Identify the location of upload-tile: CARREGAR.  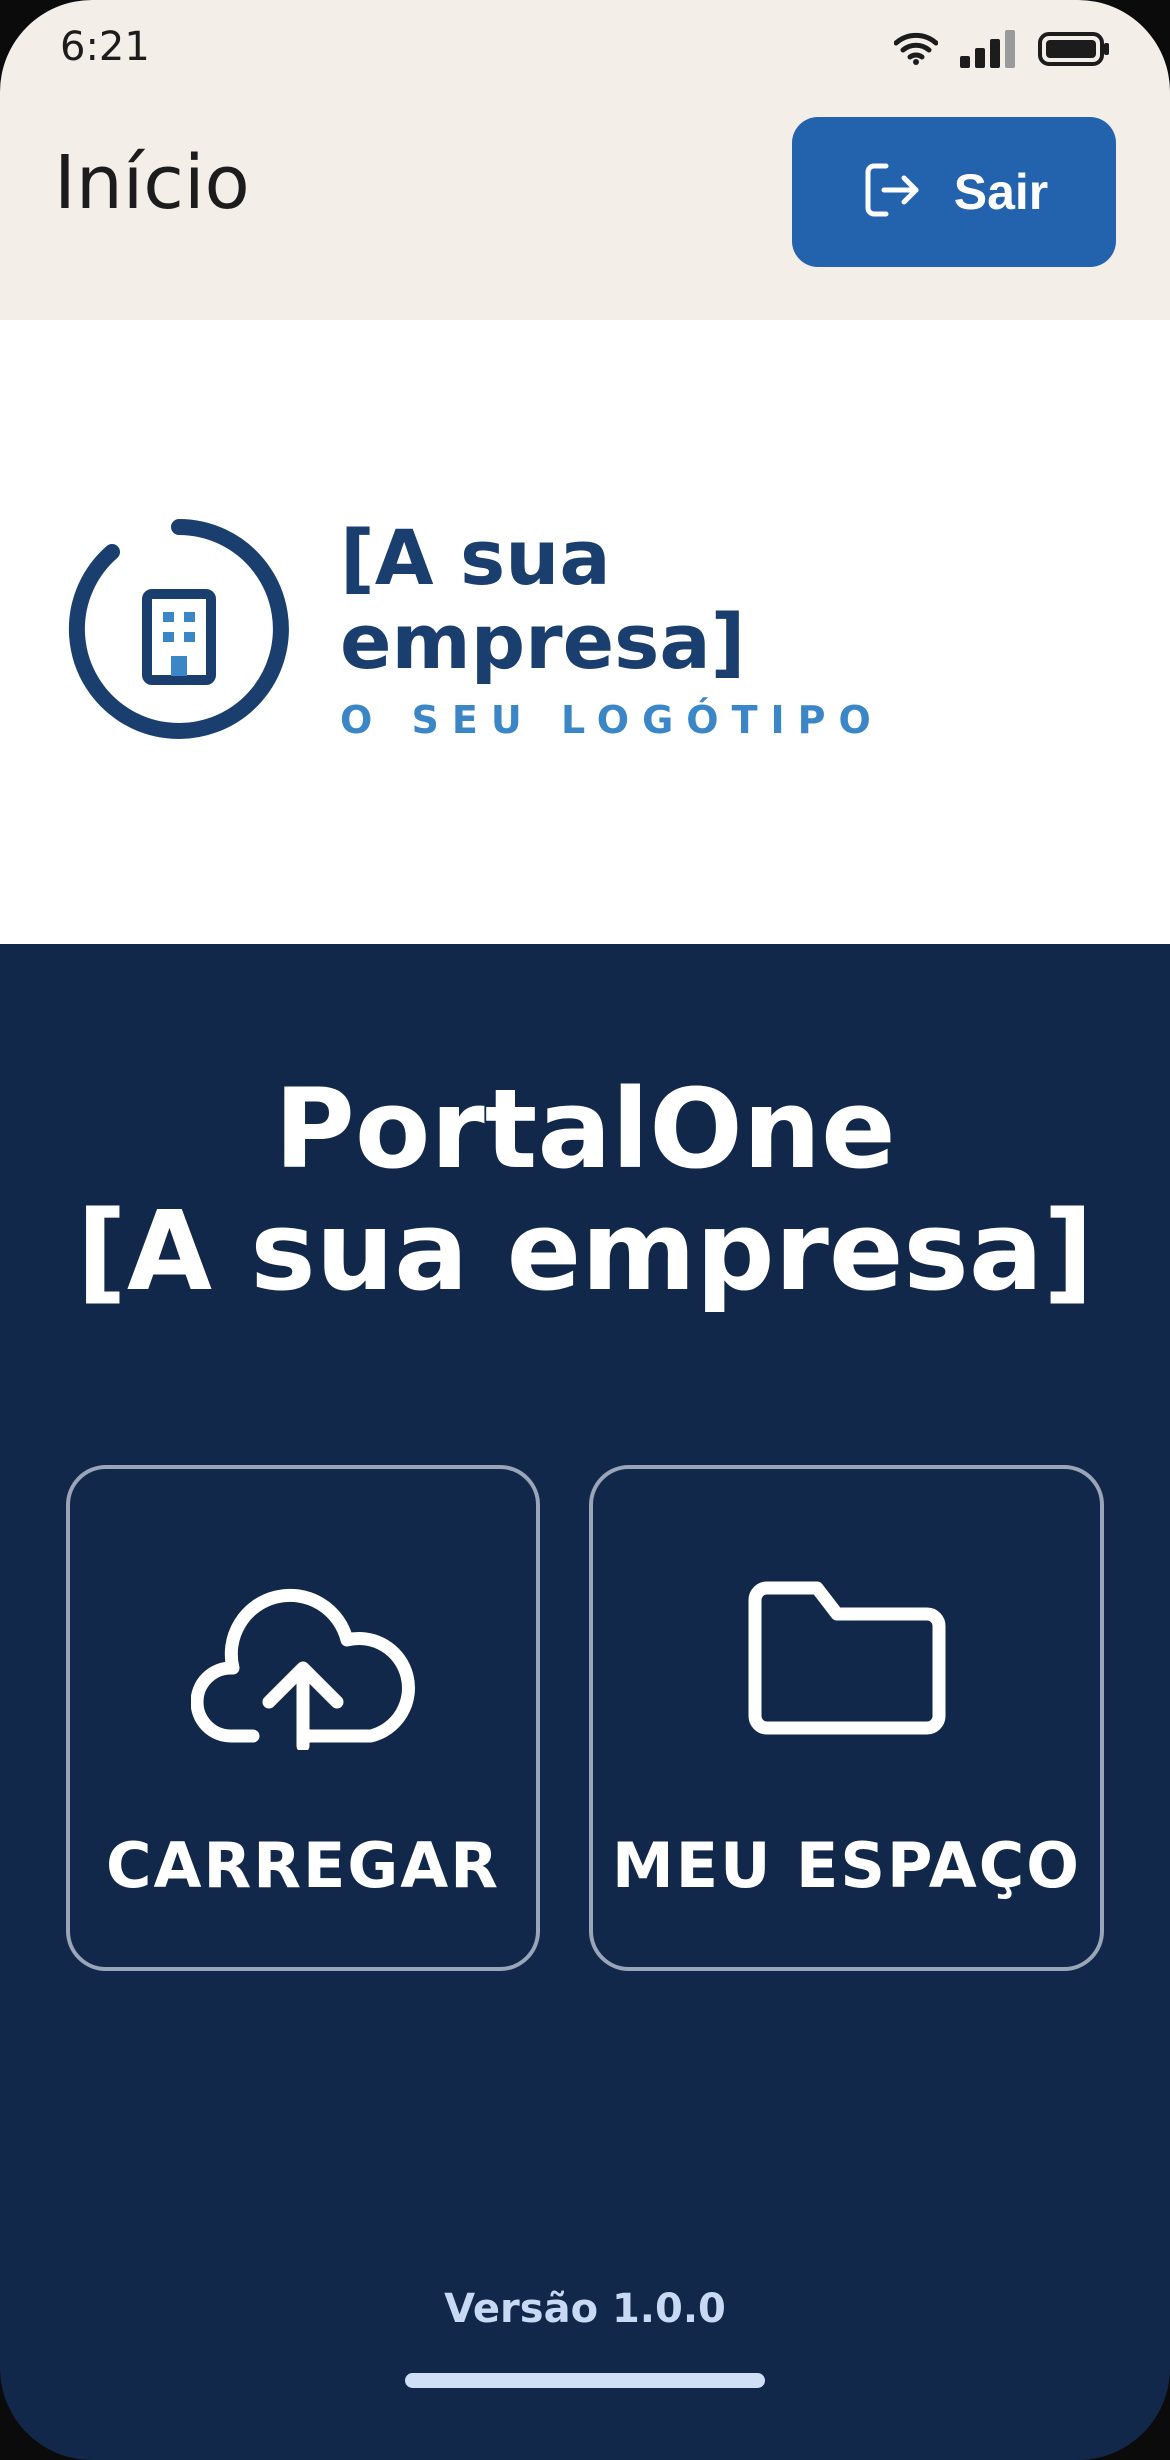
(303, 1718).